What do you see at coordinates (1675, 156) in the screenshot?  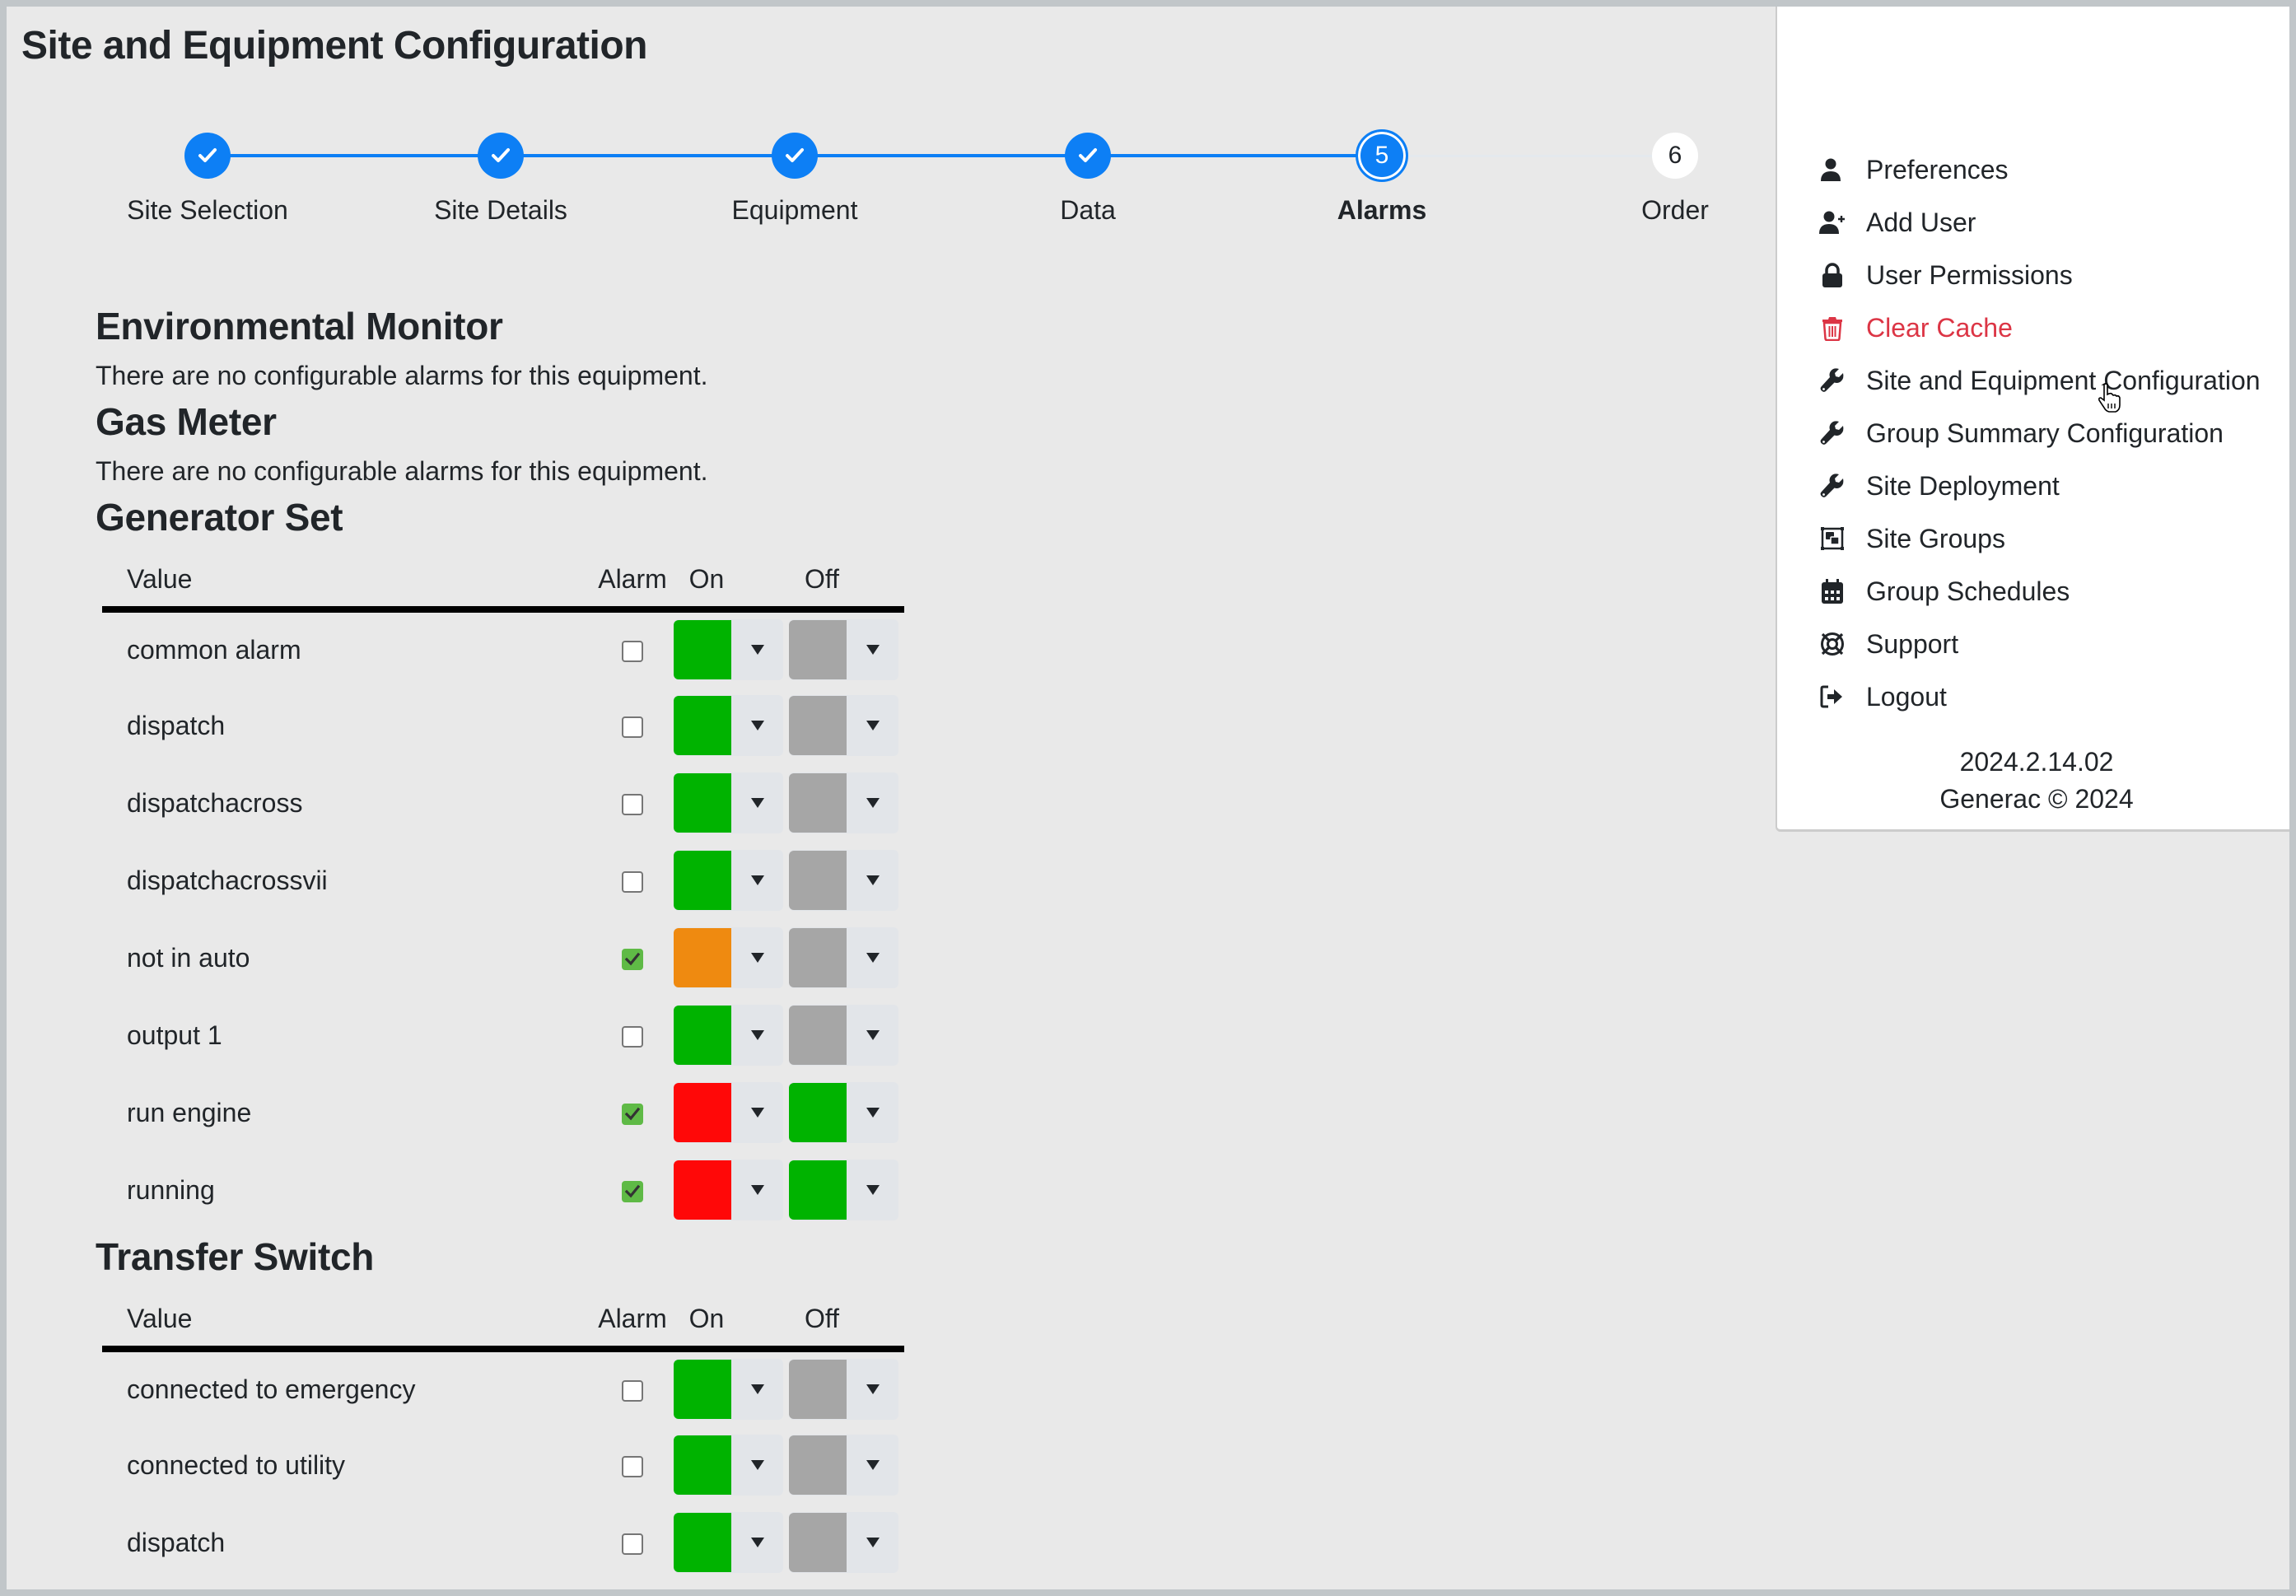 I see `step-number: 6` at bounding box center [1675, 156].